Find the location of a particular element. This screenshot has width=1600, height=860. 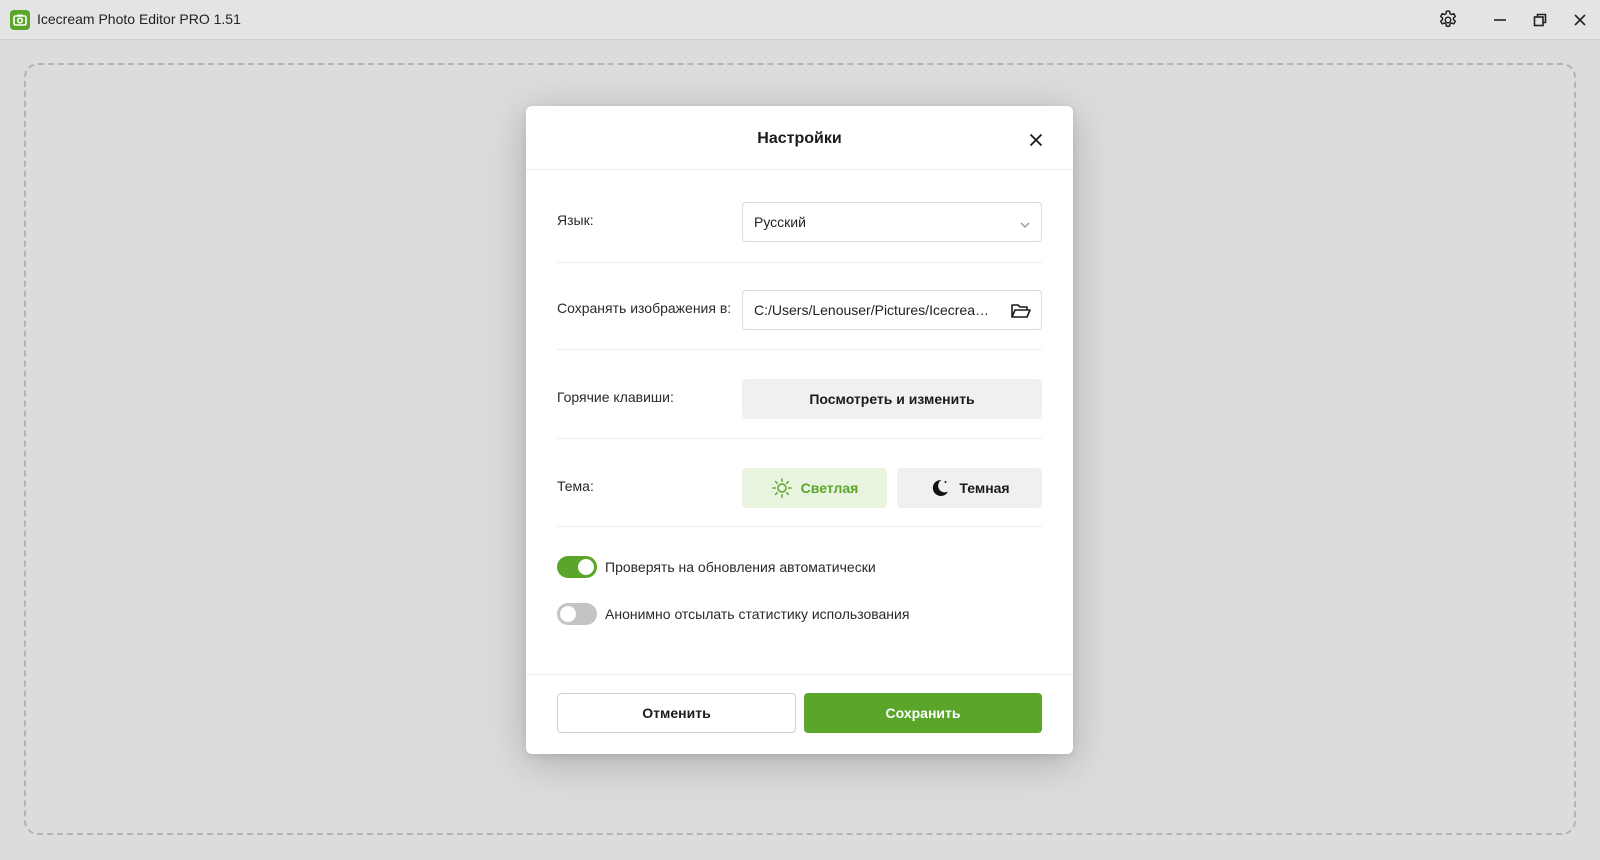

window-close-button is located at coordinates (1580, 20).